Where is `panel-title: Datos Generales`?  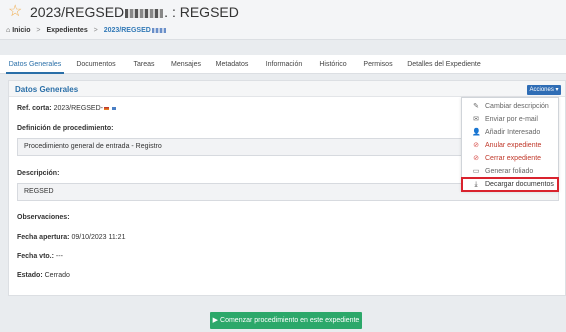 panel-title: Datos Generales is located at coordinates (47, 89).